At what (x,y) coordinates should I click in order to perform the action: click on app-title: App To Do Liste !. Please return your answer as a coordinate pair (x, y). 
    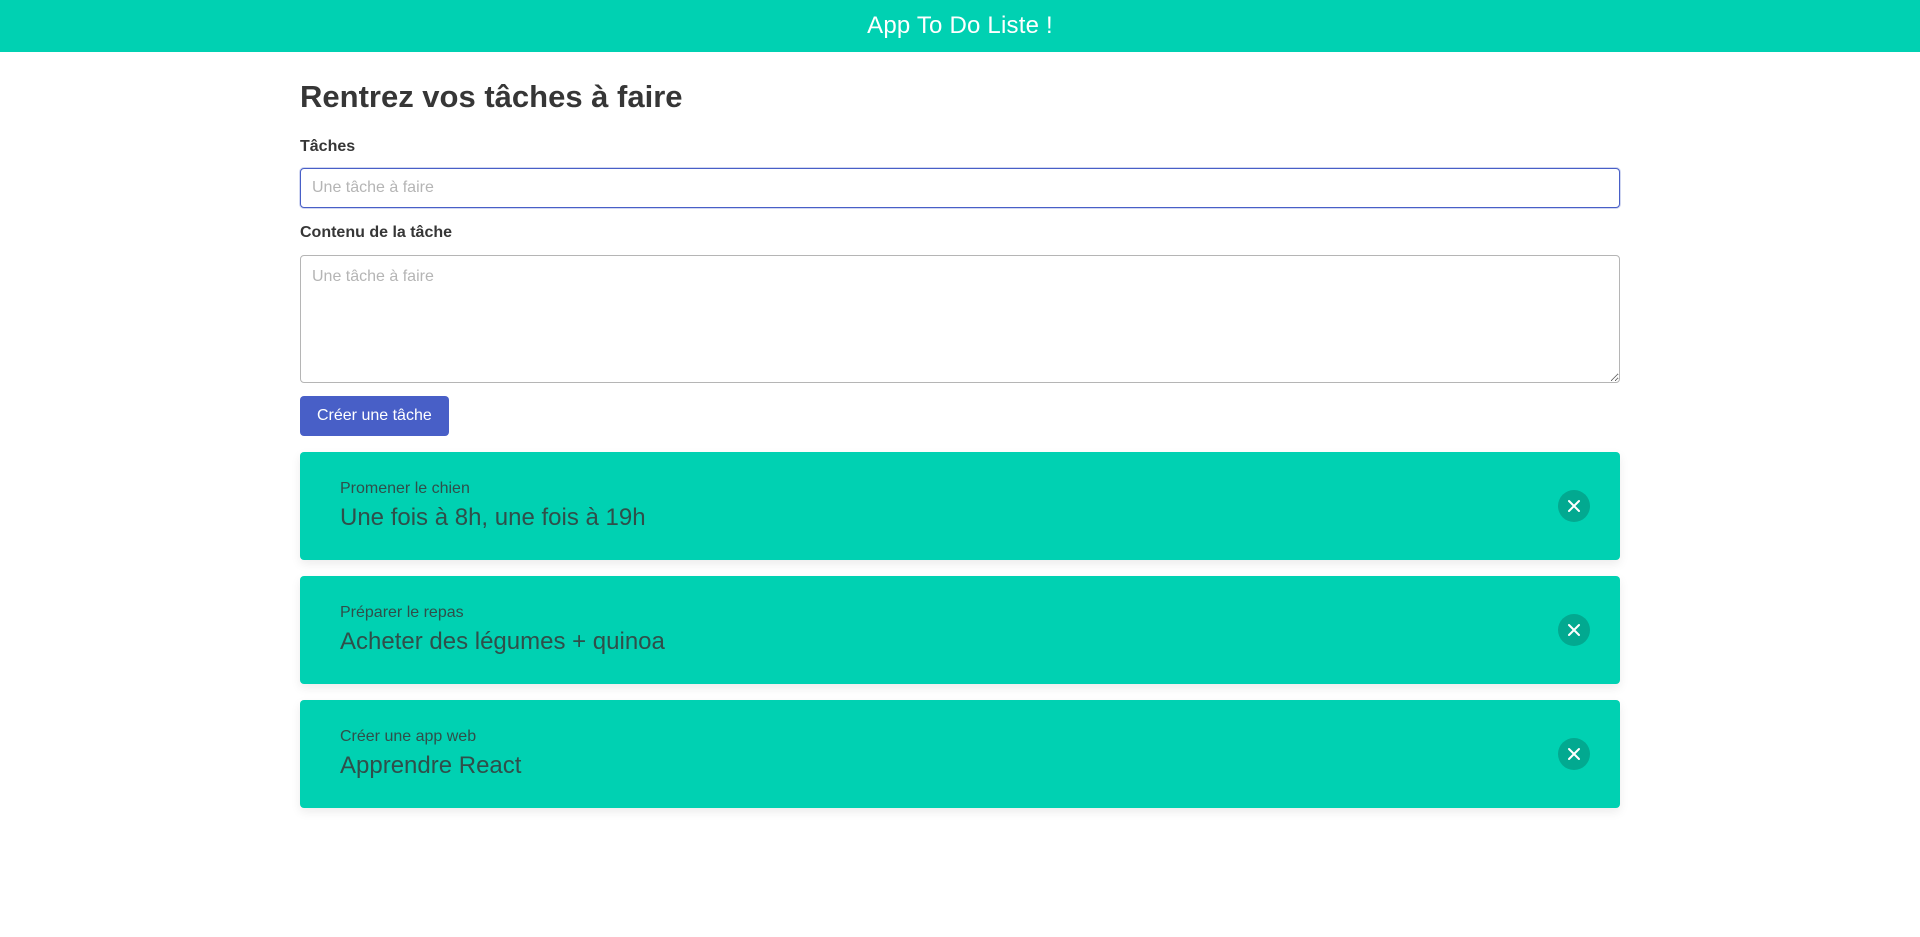
    Looking at the image, I should click on (960, 25).